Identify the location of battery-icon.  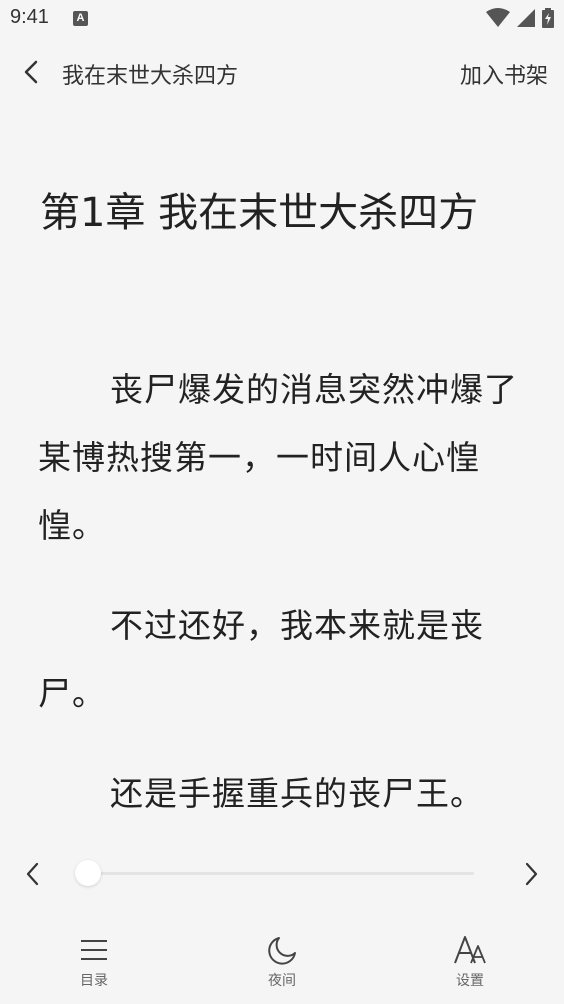
(548, 18).